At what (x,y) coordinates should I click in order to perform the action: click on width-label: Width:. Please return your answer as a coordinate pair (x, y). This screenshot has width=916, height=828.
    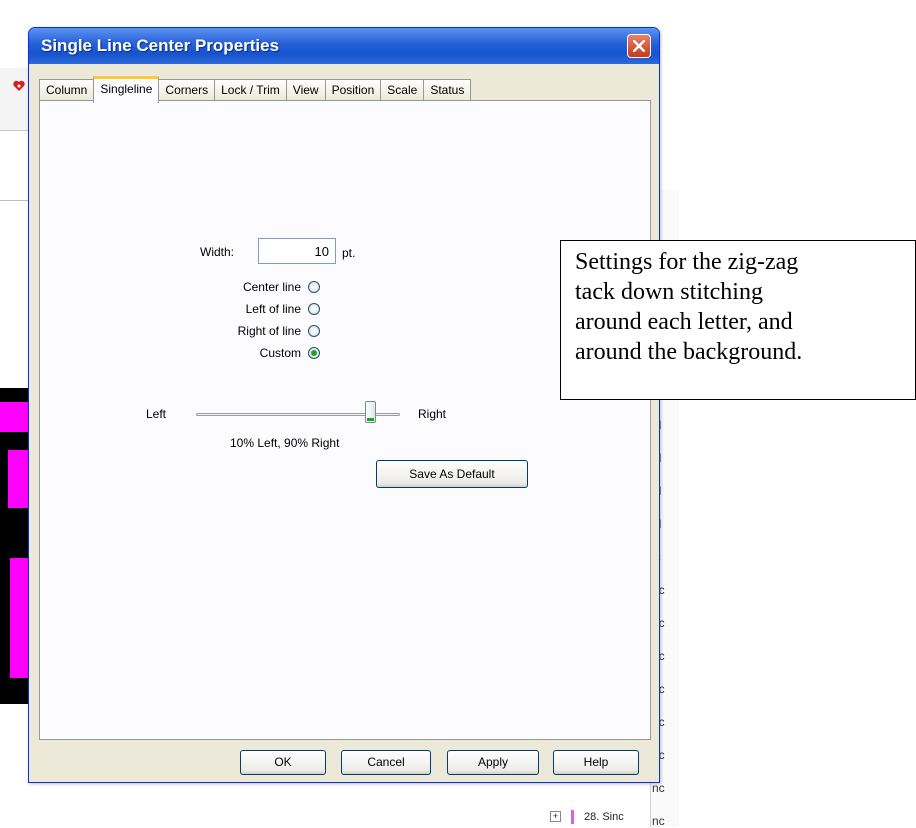
    Looking at the image, I should click on (217, 252).